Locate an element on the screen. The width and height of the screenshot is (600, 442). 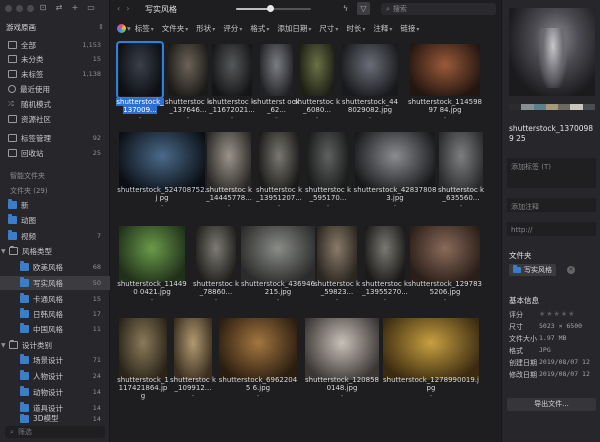
remove-folder-icon: × is located at coordinates (571, 270).